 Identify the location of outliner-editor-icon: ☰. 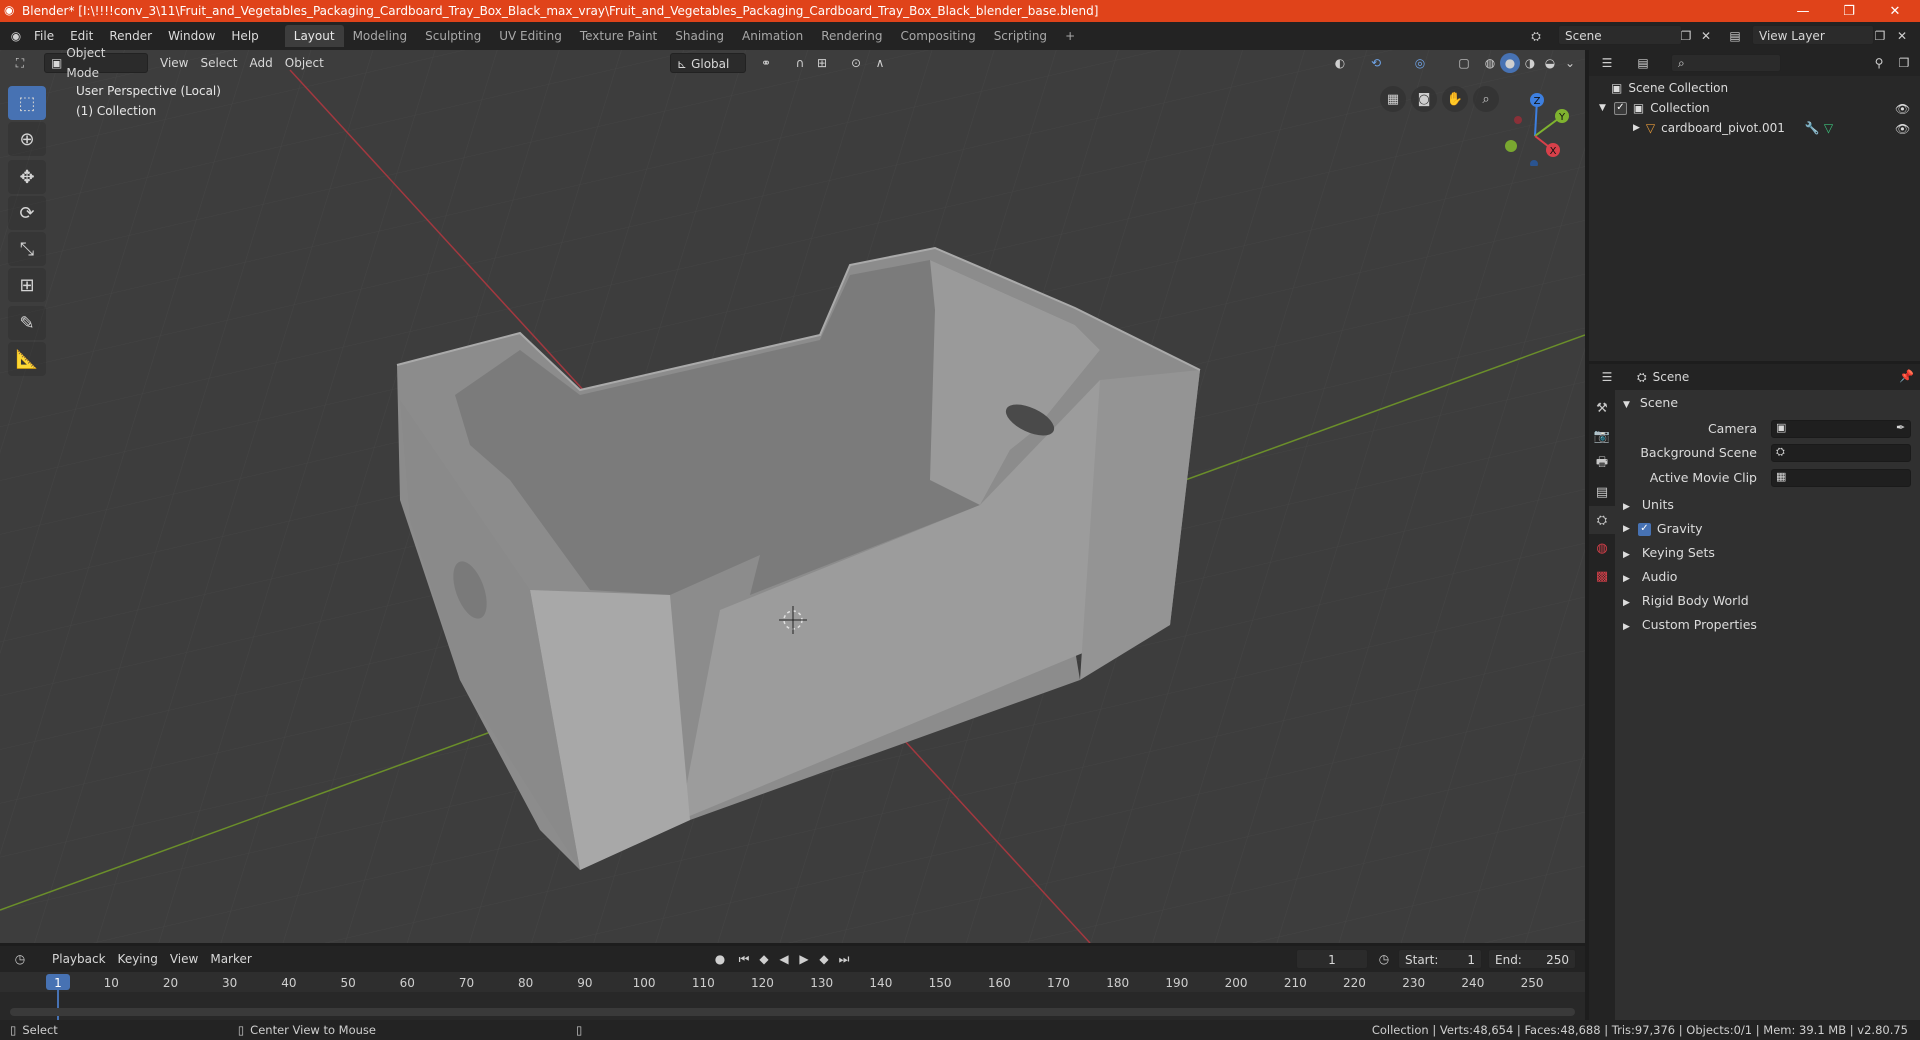
(1607, 63).